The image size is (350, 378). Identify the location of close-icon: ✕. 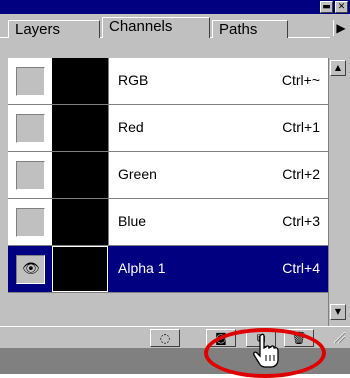
(341, 7).